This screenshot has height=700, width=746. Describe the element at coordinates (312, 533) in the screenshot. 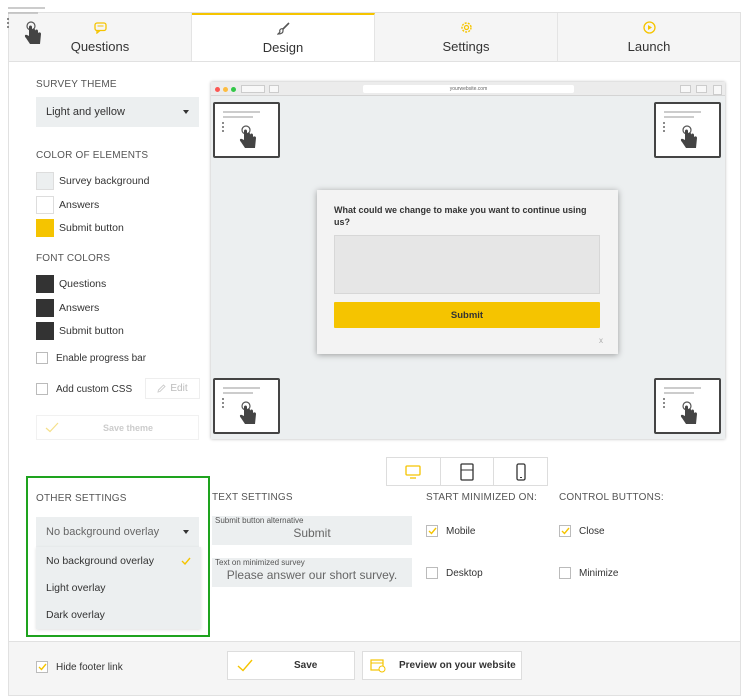

I see `submit-alt-value: Submit` at that location.